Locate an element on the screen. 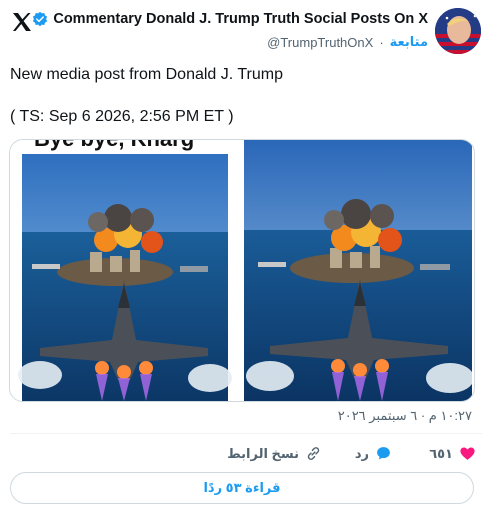 Image resolution: width=492 pixels, height=513 pixels. like-button: ٦٥١ is located at coordinates (452, 453).